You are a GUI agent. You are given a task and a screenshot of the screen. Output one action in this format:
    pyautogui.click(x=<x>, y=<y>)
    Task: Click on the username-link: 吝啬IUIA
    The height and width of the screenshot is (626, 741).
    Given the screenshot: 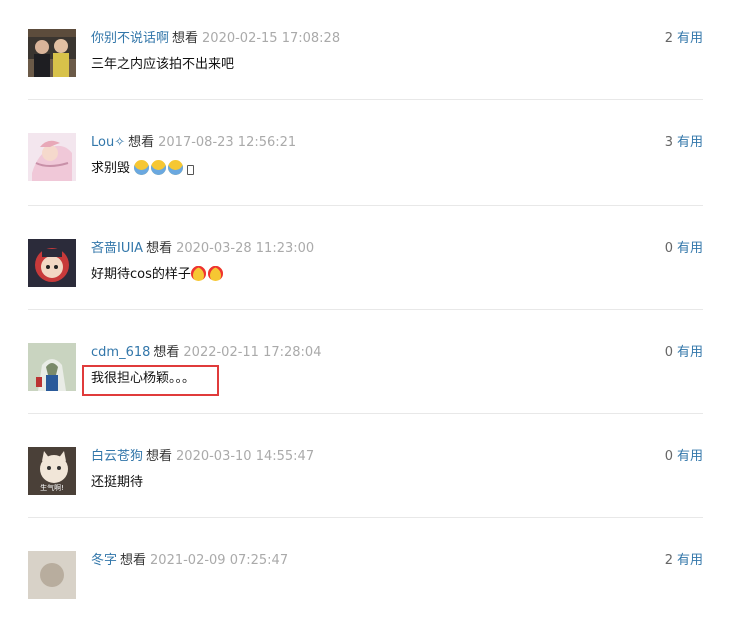 What is the action you would take?
    pyautogui.click(x=117, y=248)
    